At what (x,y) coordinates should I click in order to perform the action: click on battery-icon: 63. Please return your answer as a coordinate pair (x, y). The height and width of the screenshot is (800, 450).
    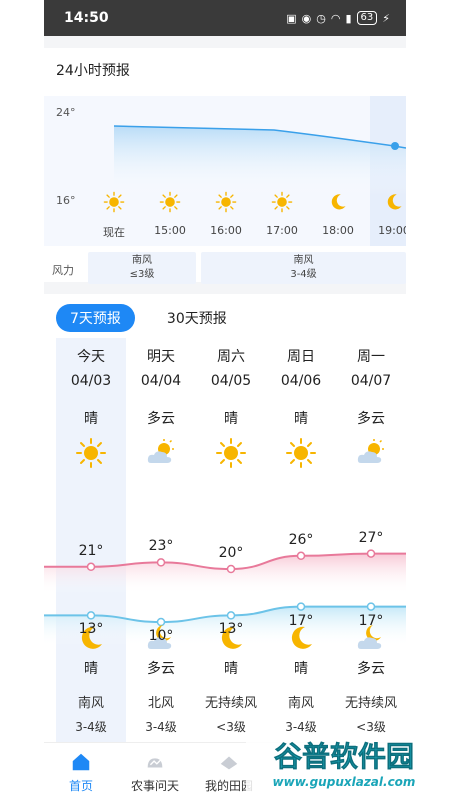
    Looking at the image, I should click on (367, 18).